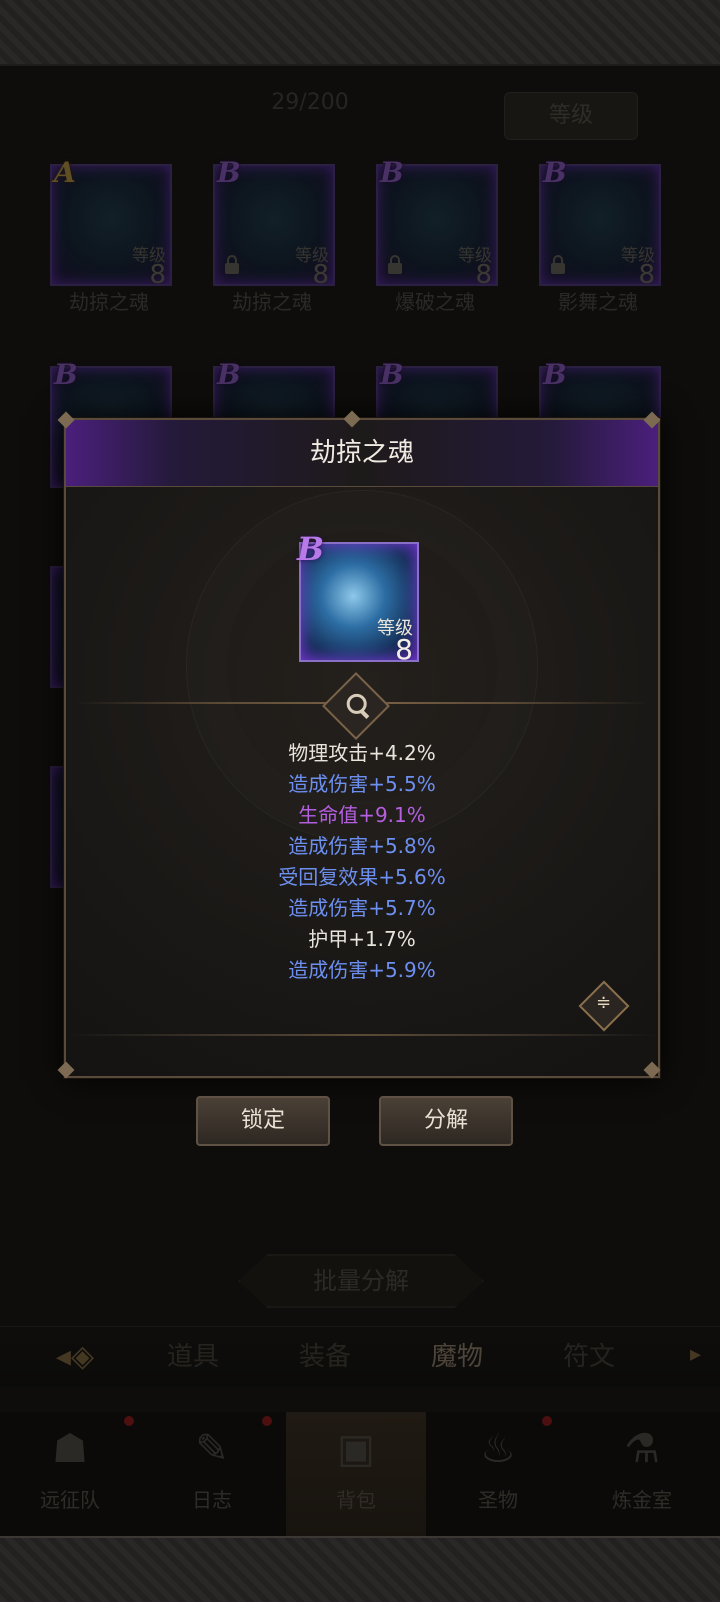  I want to click on stat-line: 造成伤害+5.7%, so click(362, 908).